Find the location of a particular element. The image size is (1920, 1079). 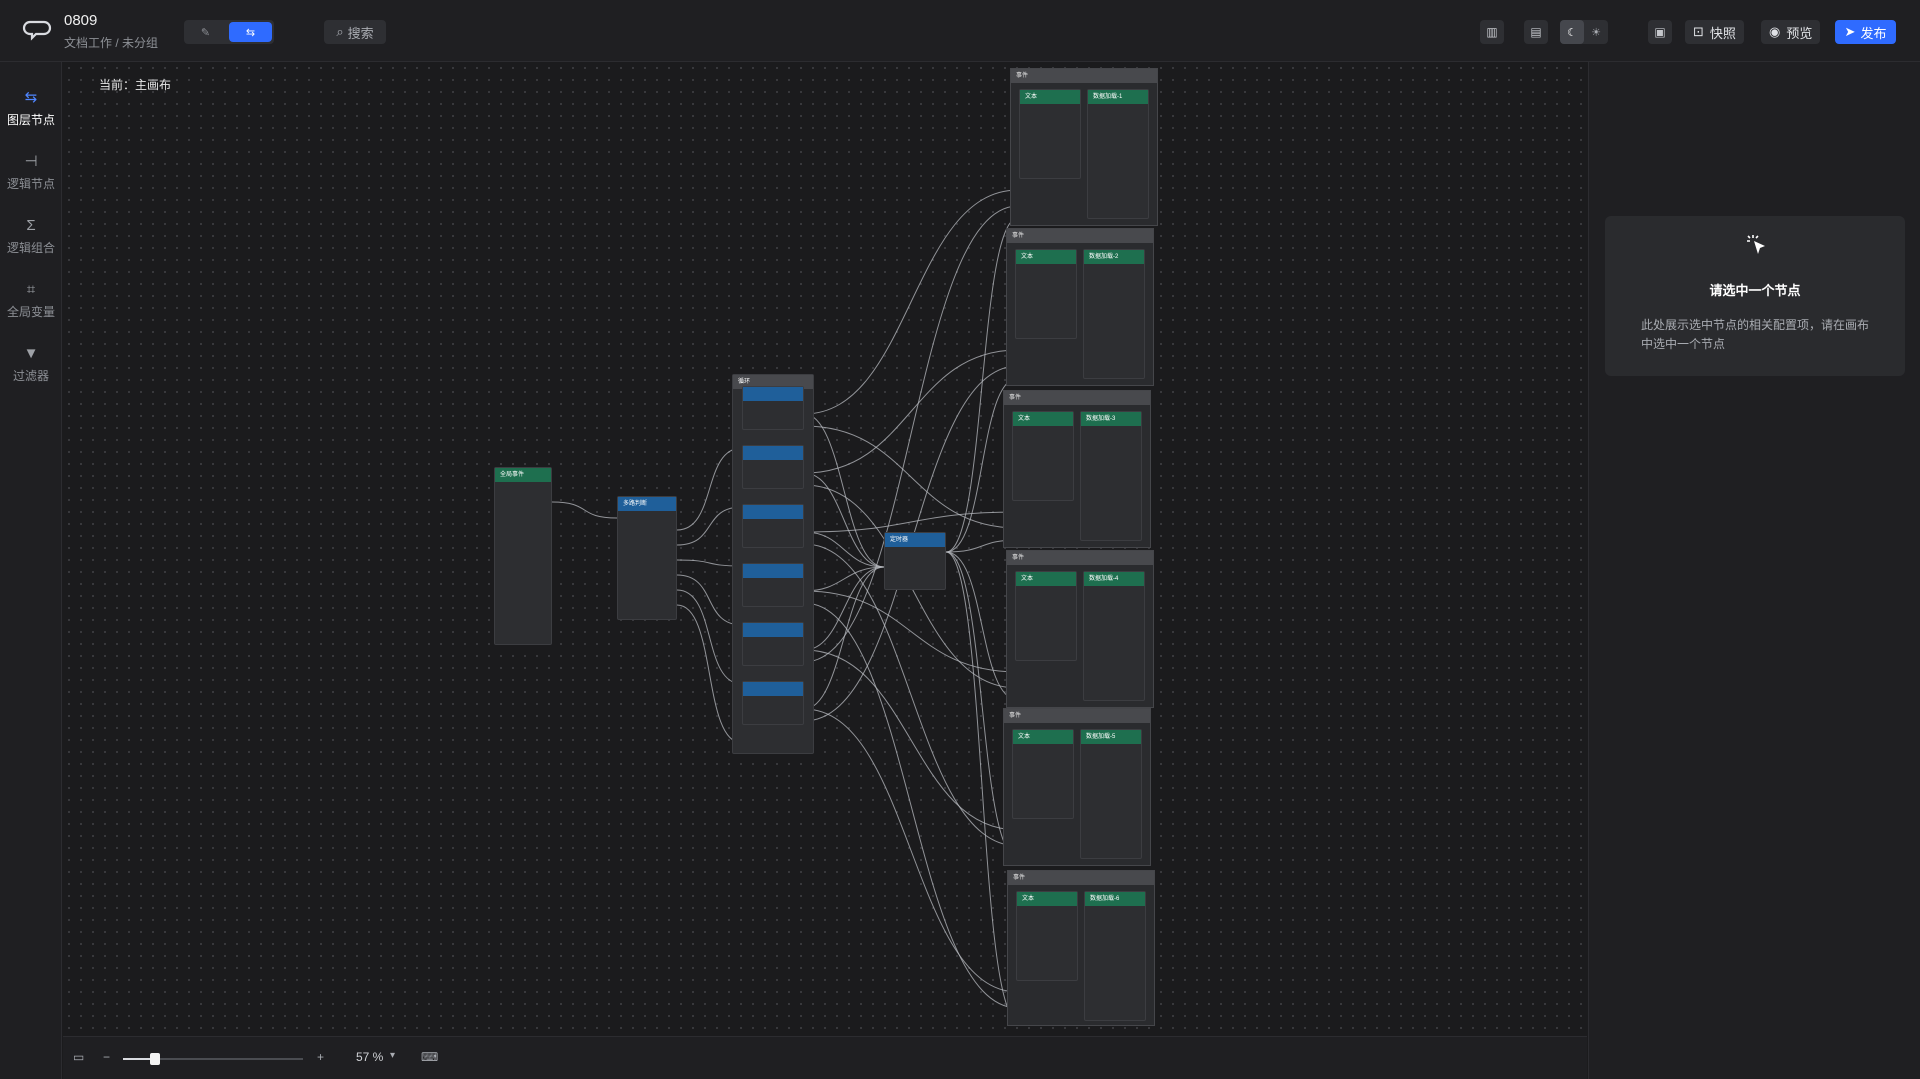

zoom-dropdown-chevron-icon: ▾ is located at coordinates (392, 1055).